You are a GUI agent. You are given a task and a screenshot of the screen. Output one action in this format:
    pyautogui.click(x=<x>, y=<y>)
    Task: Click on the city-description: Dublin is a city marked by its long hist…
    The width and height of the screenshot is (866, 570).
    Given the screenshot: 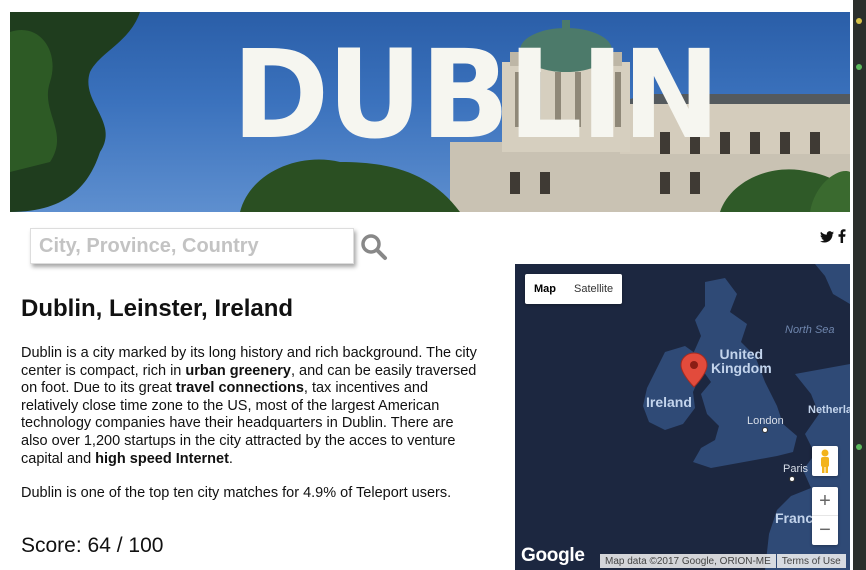 What is the action you would take?
    pyautogui.click(x=251, y=406)
    